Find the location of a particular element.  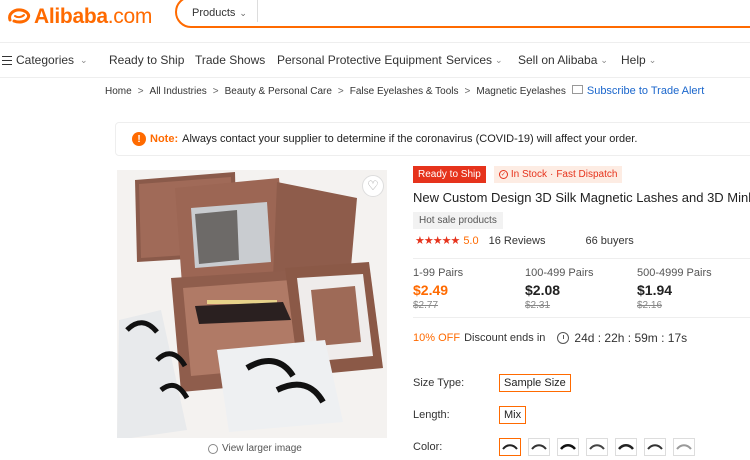

view-larger-image-link: View larger image is located at coordinates (255, 448).